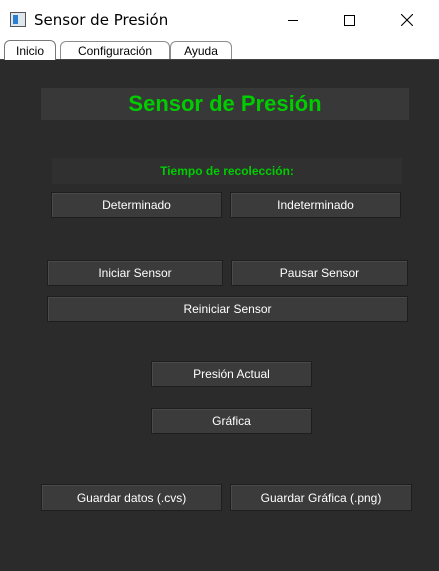 The image size is (439, 571). What do you see at coordinates (227, 309) in the screenshot?
I see `reset-sensor-button: Reiniciar Sensor` at bounding box center [227, 309].